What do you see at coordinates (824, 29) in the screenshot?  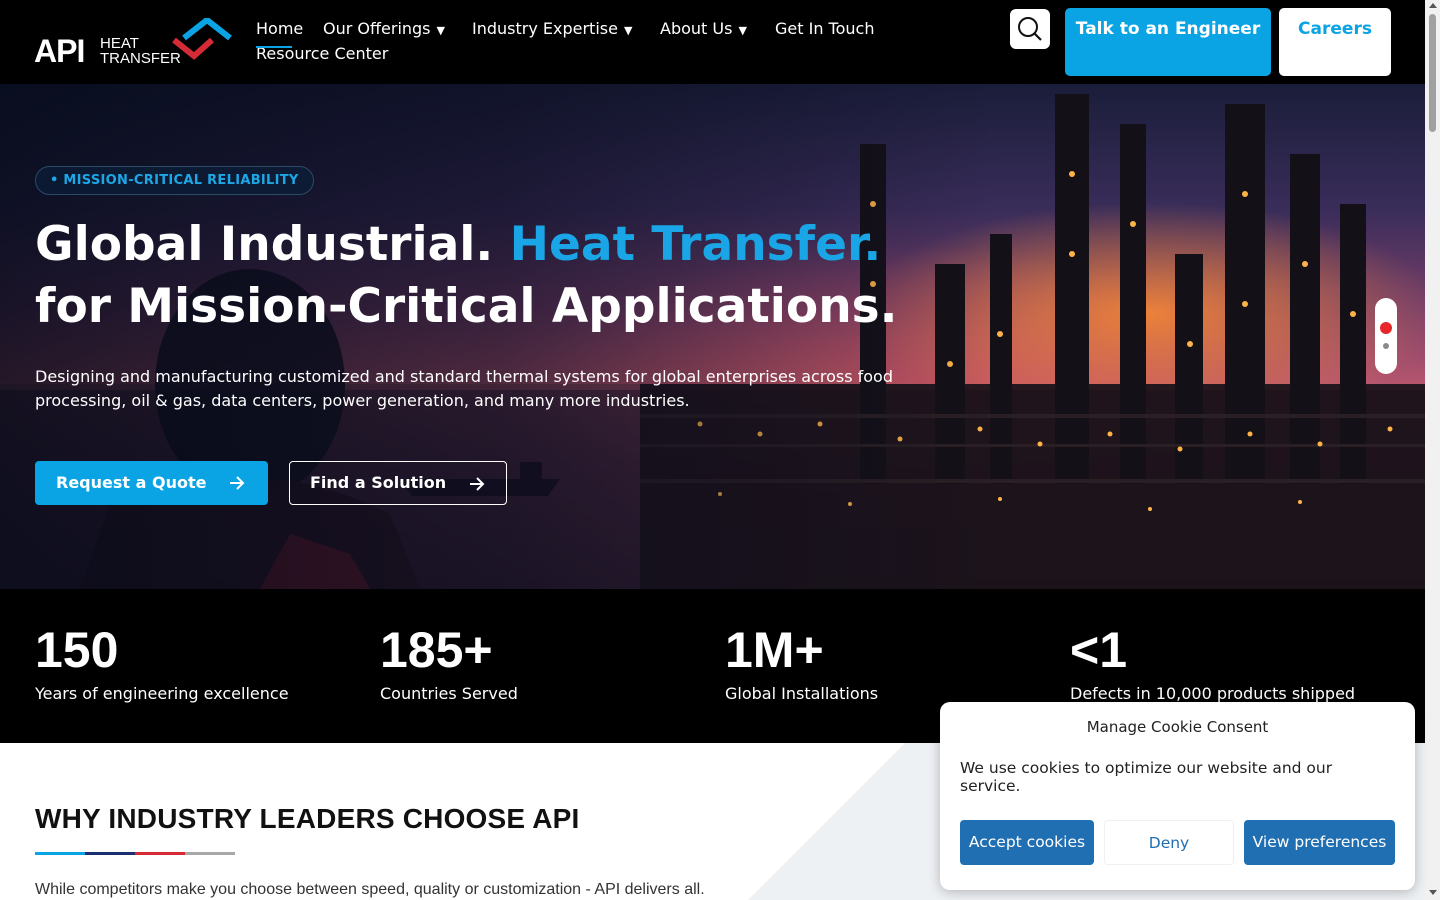 I see `nav-get-in-touch: Get In Touch` at bounding box center [824, 29].